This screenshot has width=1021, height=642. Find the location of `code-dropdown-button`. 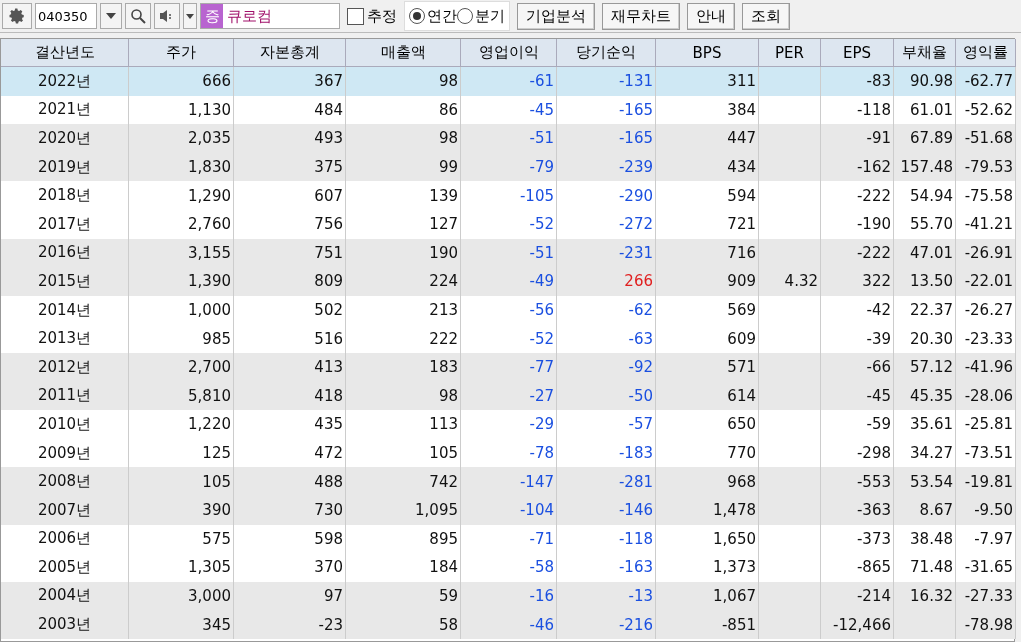

code-dropdown-button is located at coordinates (111, 16).